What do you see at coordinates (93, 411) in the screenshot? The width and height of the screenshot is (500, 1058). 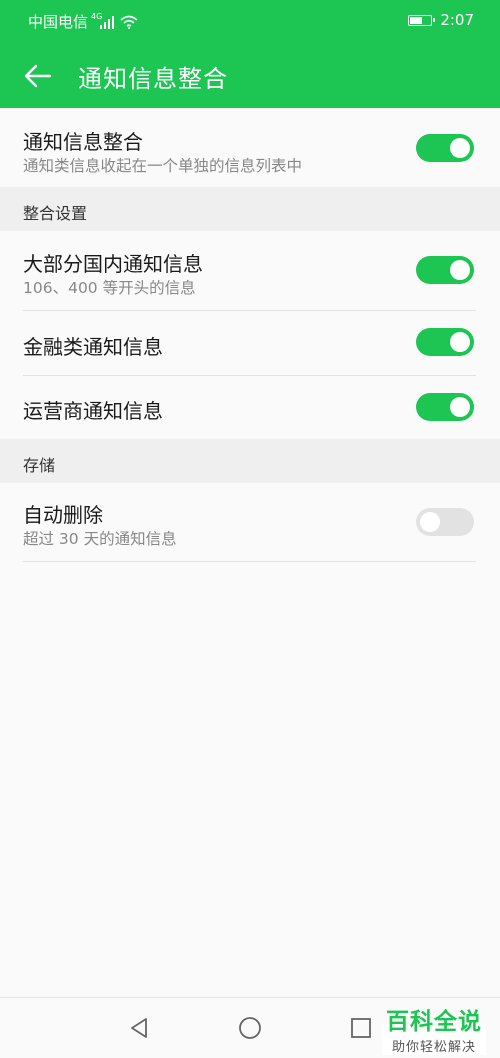 I see `setting-title: 运营商通知信息` at bounding box center [93, 411].